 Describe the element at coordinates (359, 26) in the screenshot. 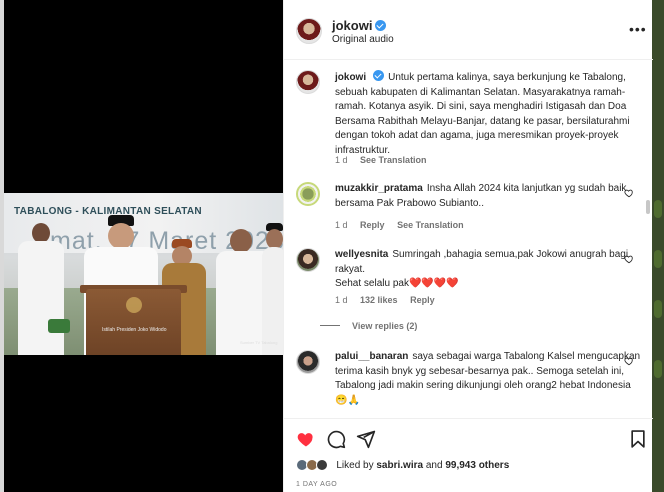

I see `author-name: jokowi` at that location.